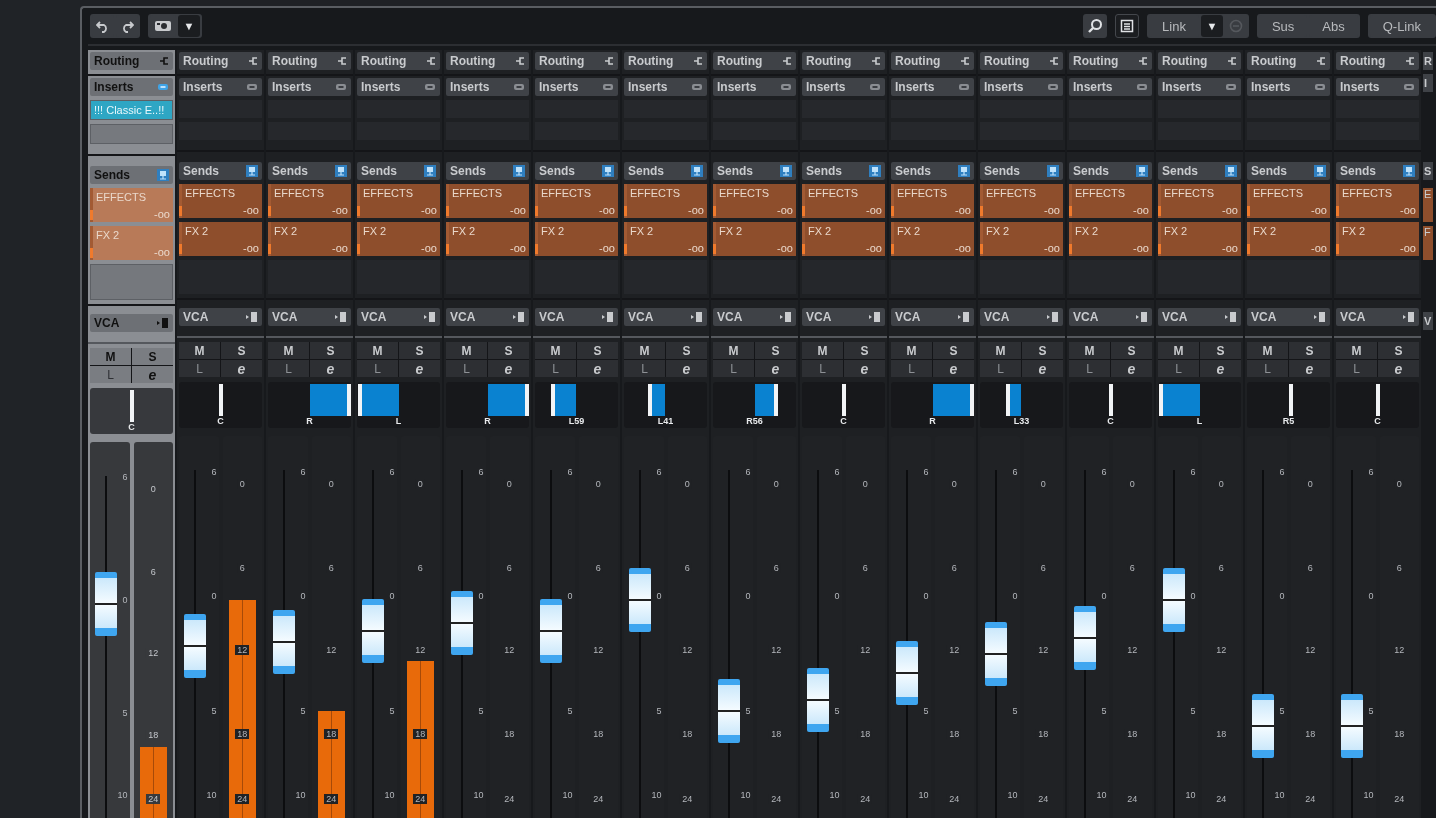  I want to click on pan-control: C, so click(1110, 405).